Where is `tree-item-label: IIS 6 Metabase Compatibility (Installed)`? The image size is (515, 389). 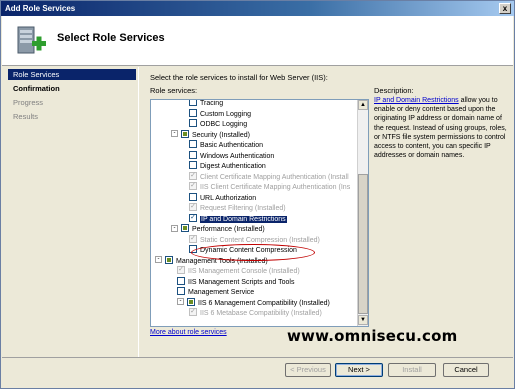
tree-item-label: IIS 6 Metabase Compatibility (Installed) is located at coordinates (261, 313).